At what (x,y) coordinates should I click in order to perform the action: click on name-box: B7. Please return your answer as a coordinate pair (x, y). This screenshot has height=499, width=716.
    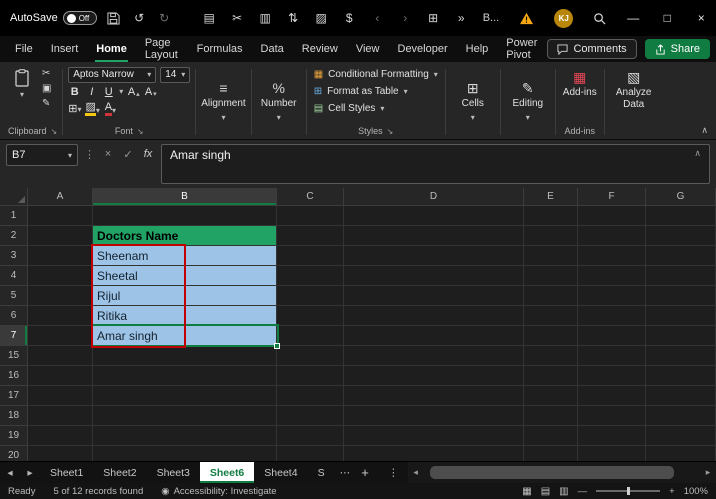
    Looking at the image, I should click on (42, 155).